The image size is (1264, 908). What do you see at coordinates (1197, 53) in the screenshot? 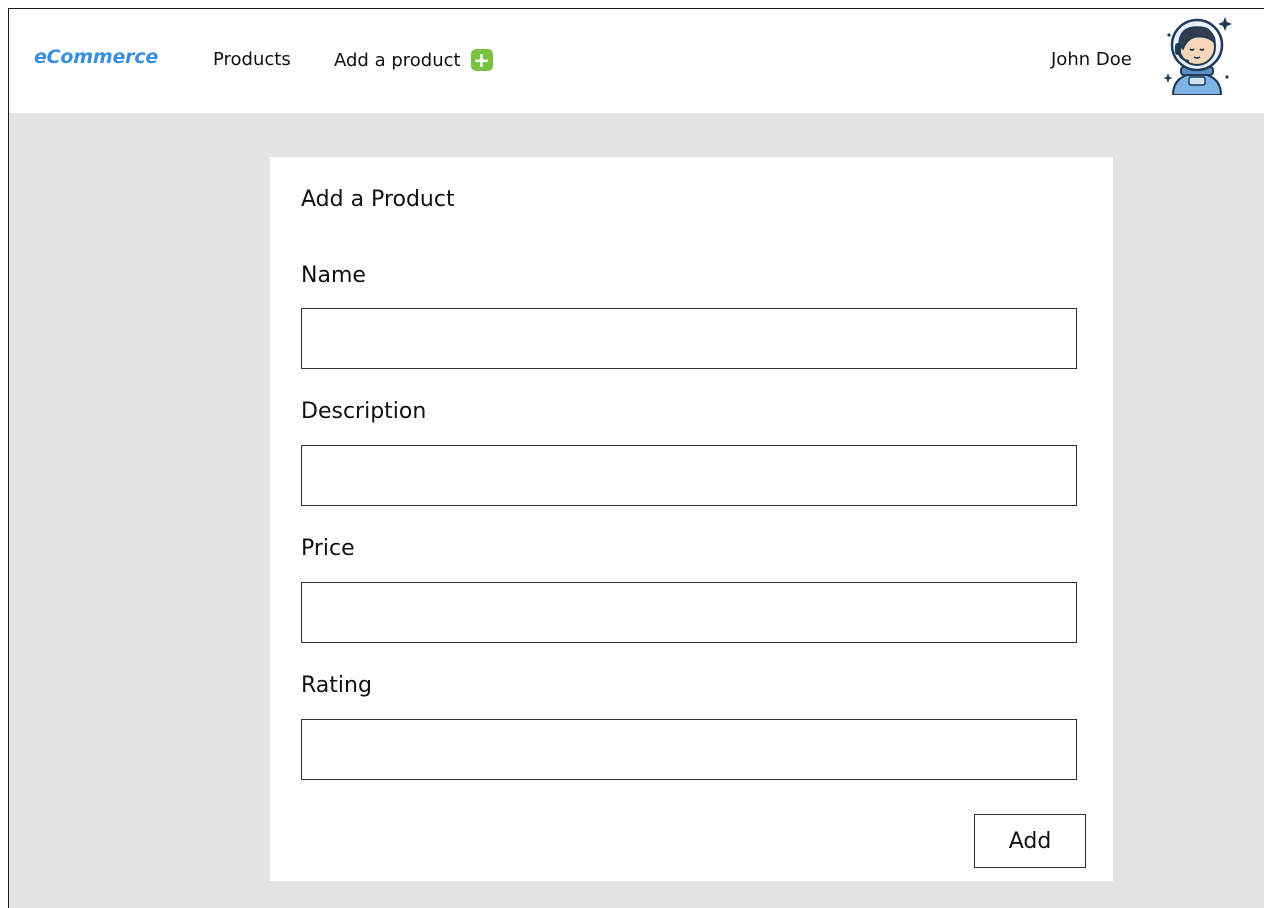
I see `astronaut-avatar-icon` at bounding box center [1197, 53].